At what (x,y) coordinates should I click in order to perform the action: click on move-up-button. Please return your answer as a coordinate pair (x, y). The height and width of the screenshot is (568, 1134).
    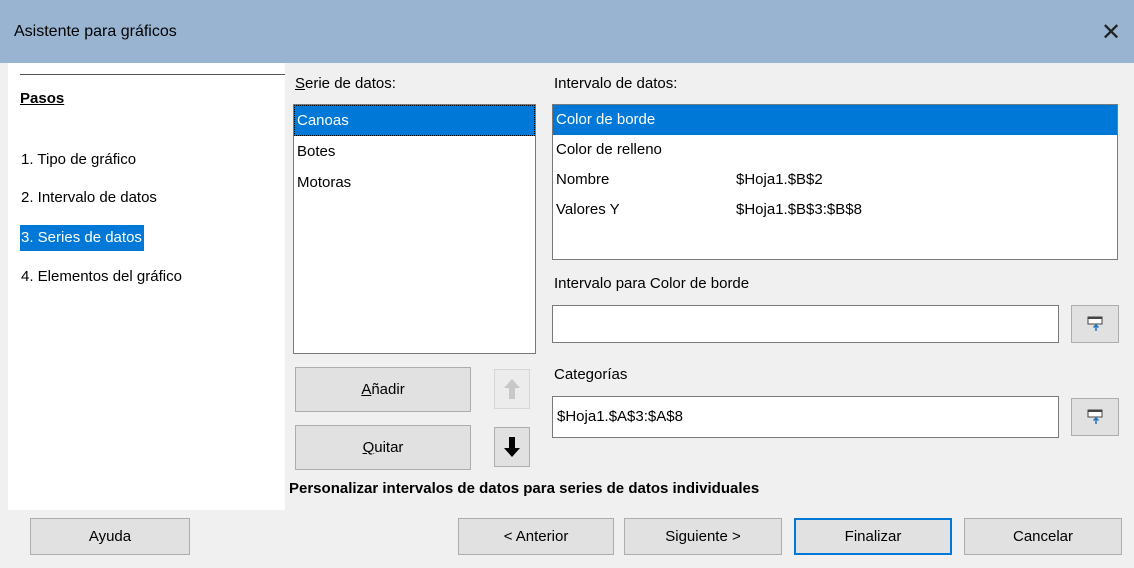
    Looking at the image, I should click on (512, 389).